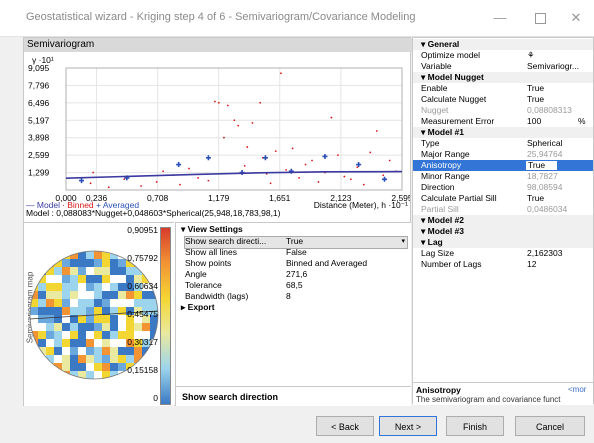 Image resolution: width=594 pixels, height=443 pixels. Describe the element at coordinates (549, 110) in the screenshot. I see `property-value: 0,08808313` at that location.